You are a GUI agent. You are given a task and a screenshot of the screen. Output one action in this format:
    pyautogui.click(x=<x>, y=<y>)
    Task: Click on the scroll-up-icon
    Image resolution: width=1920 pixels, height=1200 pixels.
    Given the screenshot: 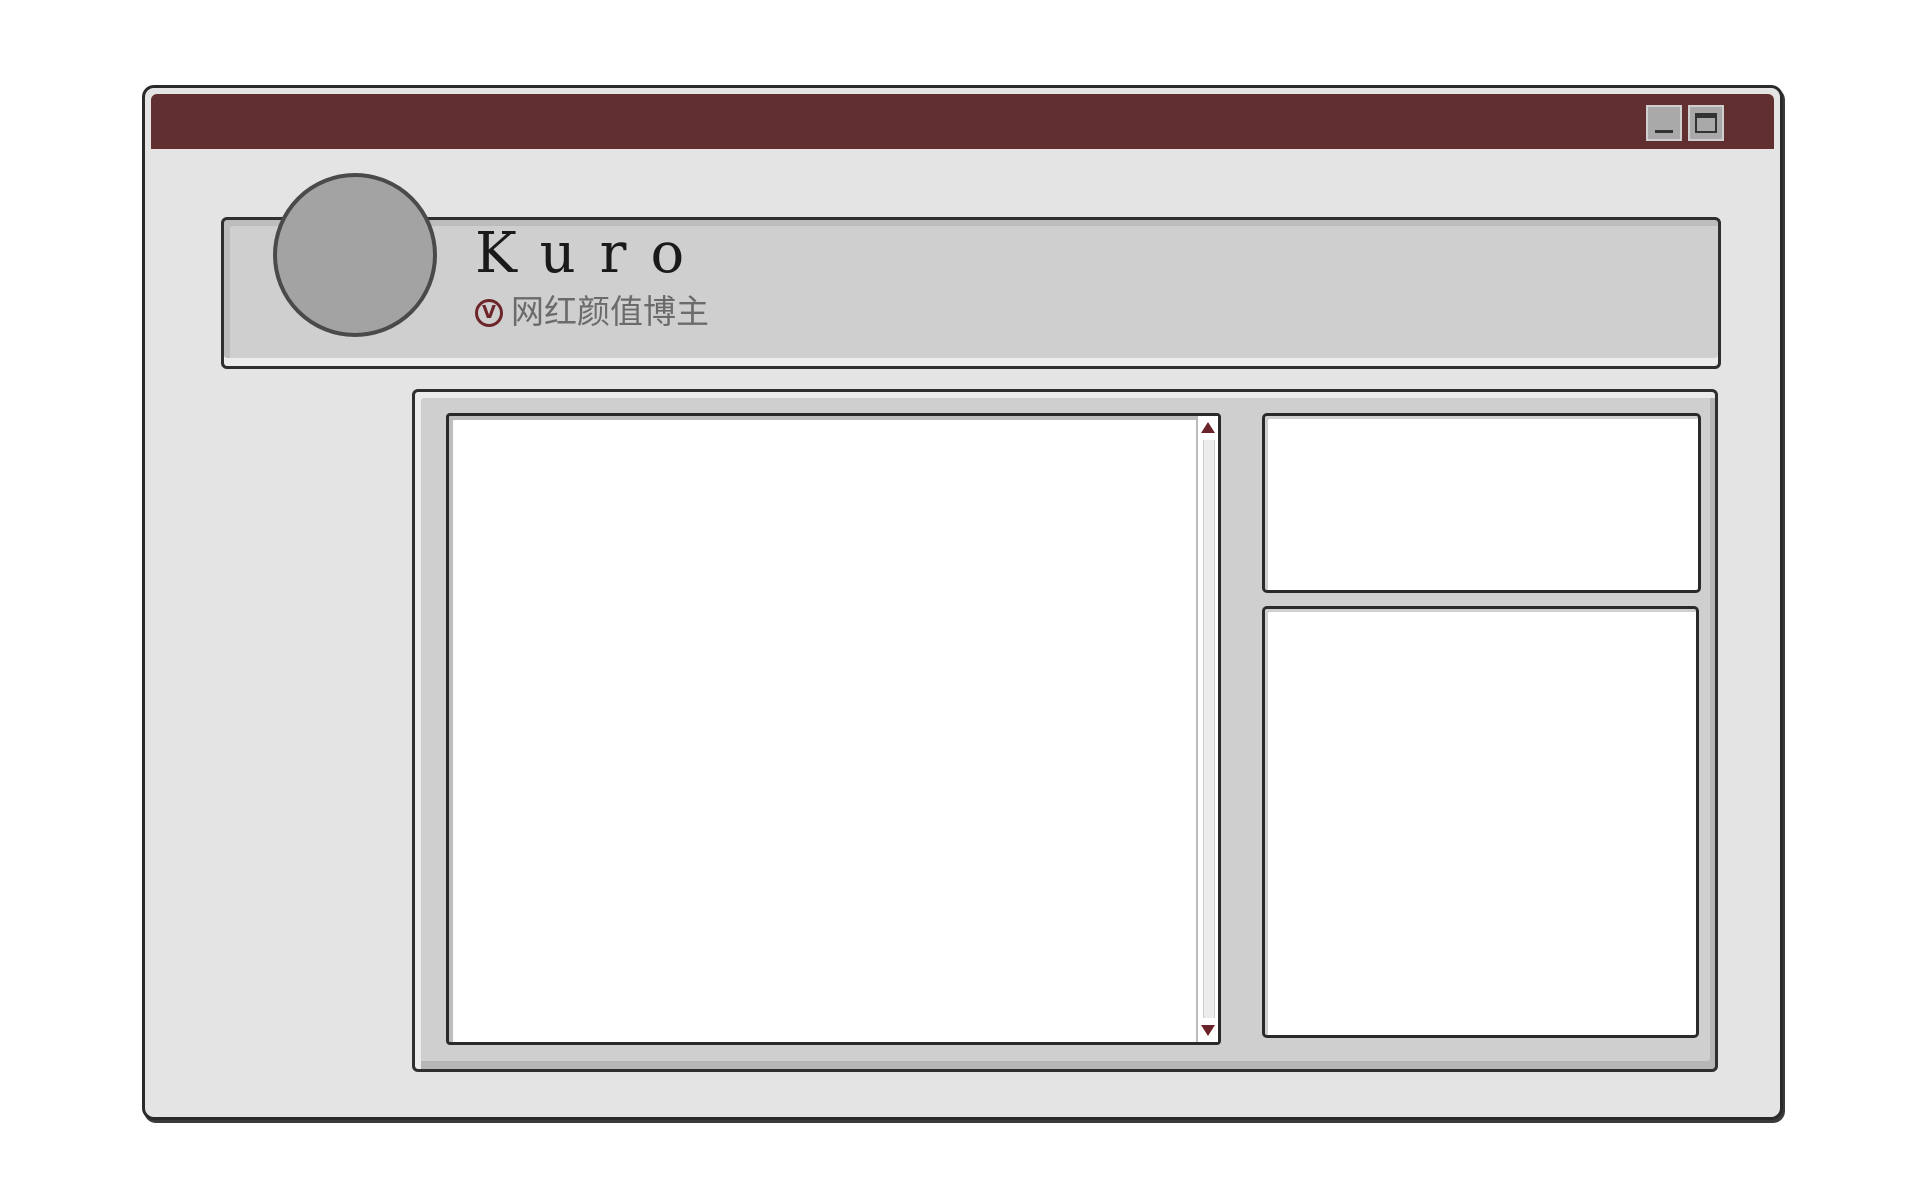 What is the action you would take?
    pyautogui.click(x=1208, y=427)
    